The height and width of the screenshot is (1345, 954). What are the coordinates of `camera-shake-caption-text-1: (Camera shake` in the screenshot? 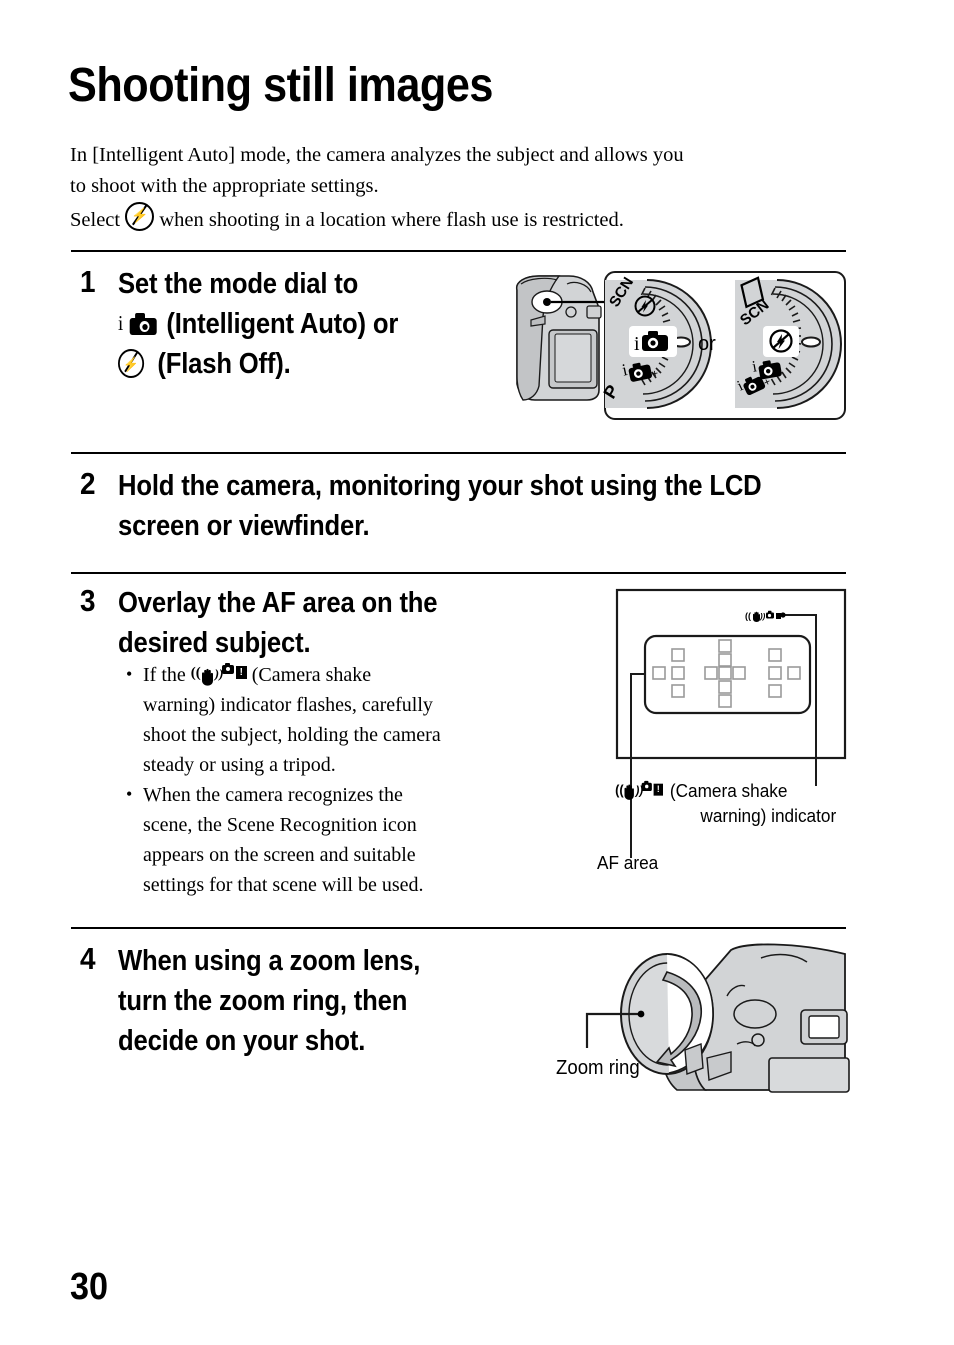 It's located at (728, 790).